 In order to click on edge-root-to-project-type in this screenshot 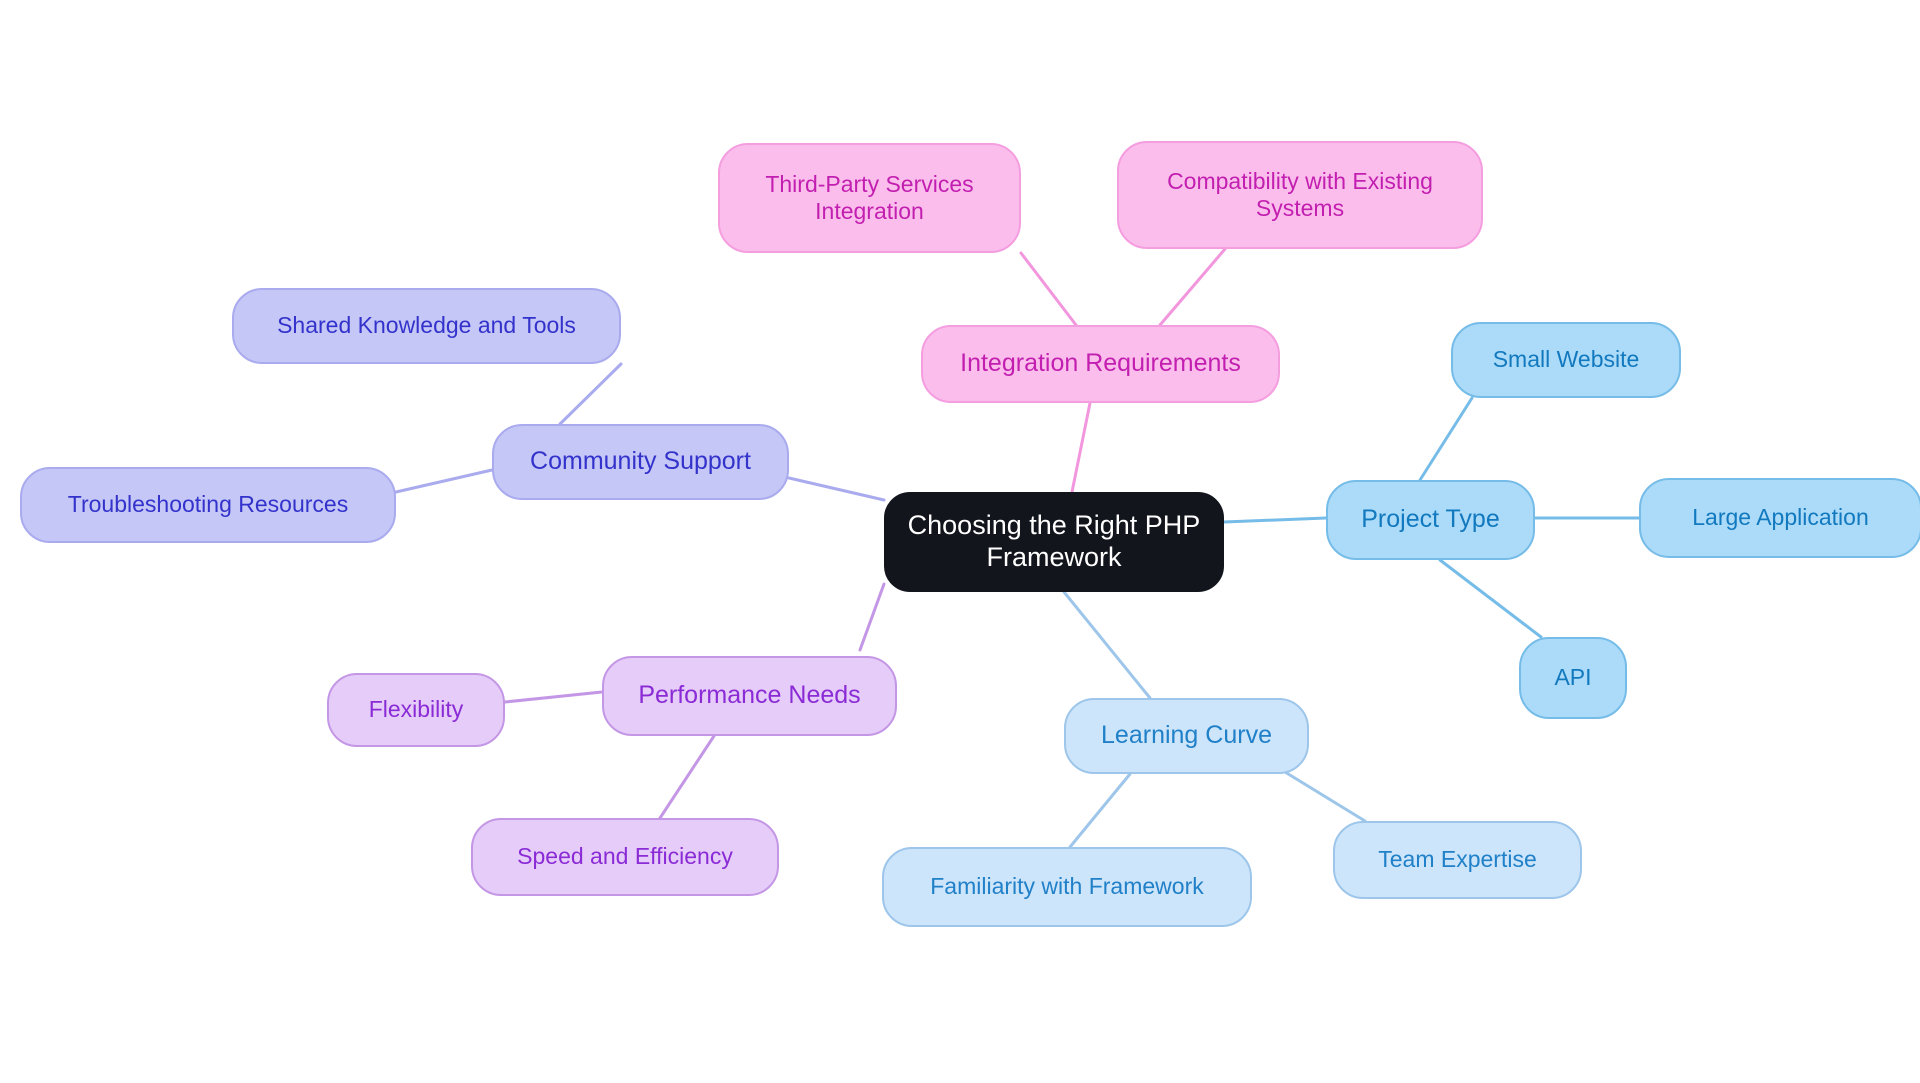, I will do `click(1275, 520)`.